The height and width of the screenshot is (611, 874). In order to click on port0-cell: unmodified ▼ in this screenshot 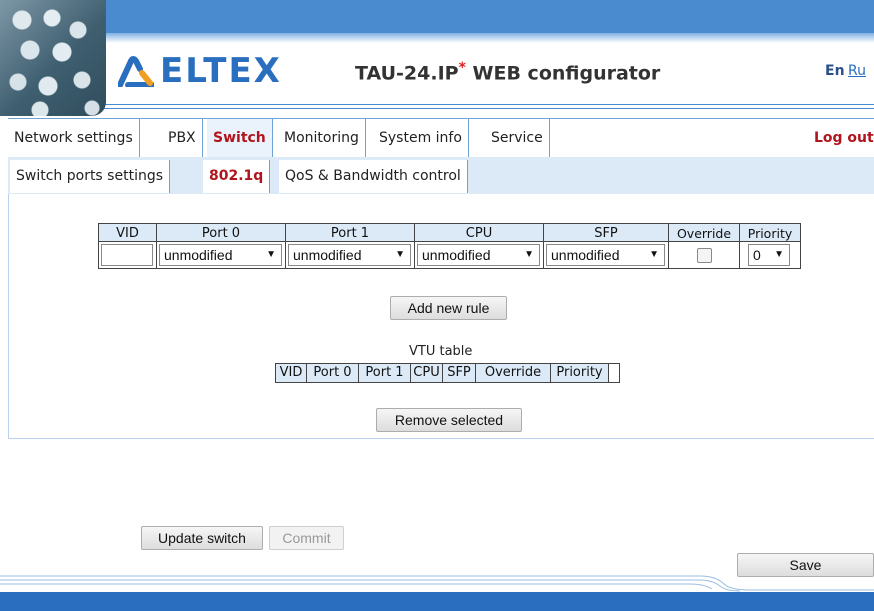, I will do `click(221, 255)`.